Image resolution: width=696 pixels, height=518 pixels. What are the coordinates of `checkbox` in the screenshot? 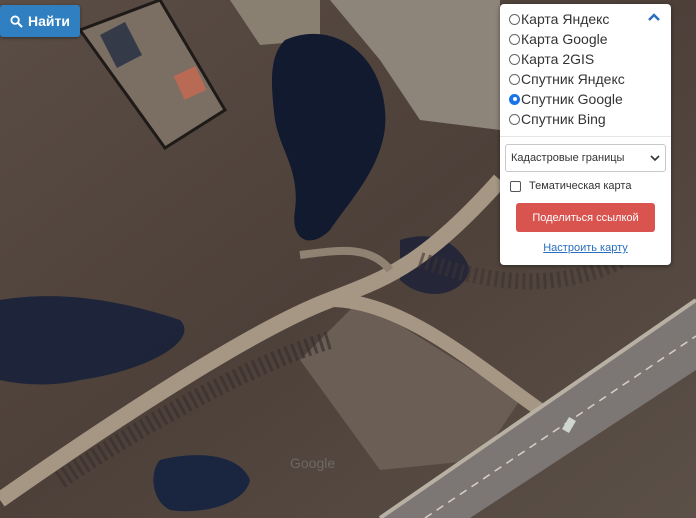 It's located at (515, 186).